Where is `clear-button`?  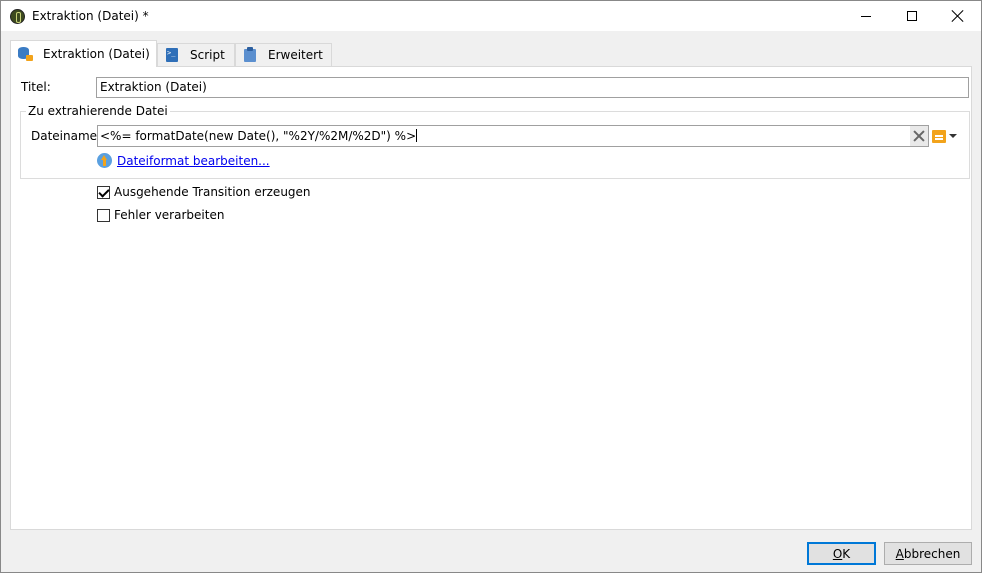
clear-button is located at coordinates (919, 136).